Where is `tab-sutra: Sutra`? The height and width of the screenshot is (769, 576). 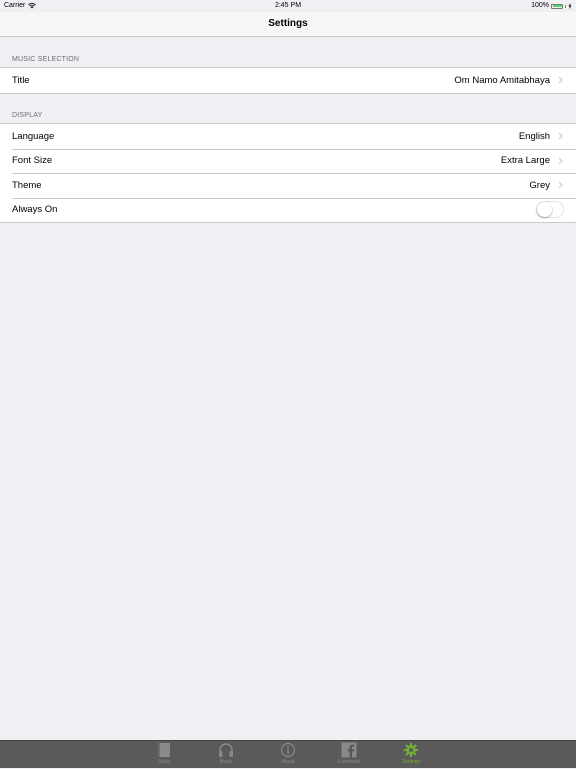 tab-sutra: Sutra is located at coordinates (164, 755).